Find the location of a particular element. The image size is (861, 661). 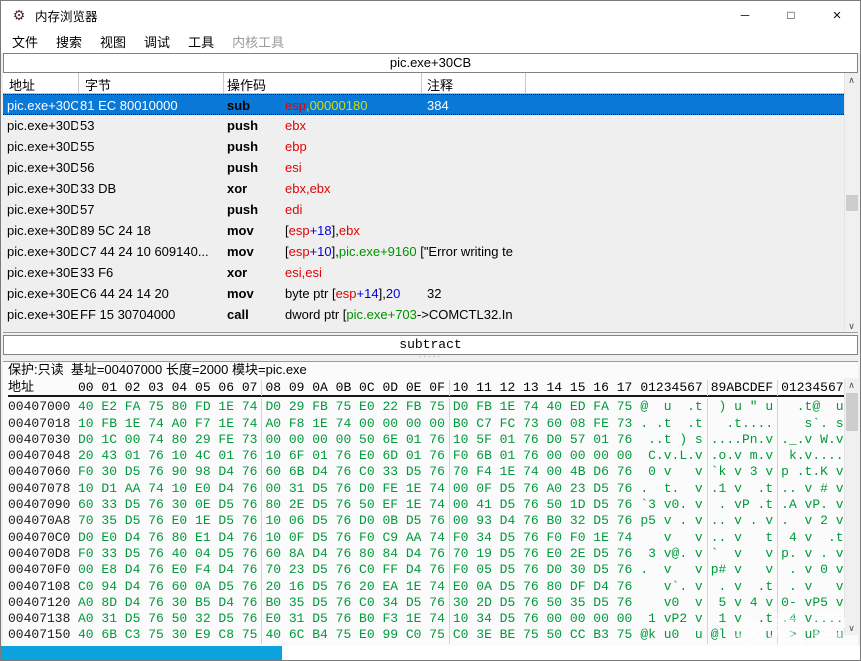

disasm-row: pic.exe+30E333 F6 xor esi,esi is located at coordinates (430, 272).